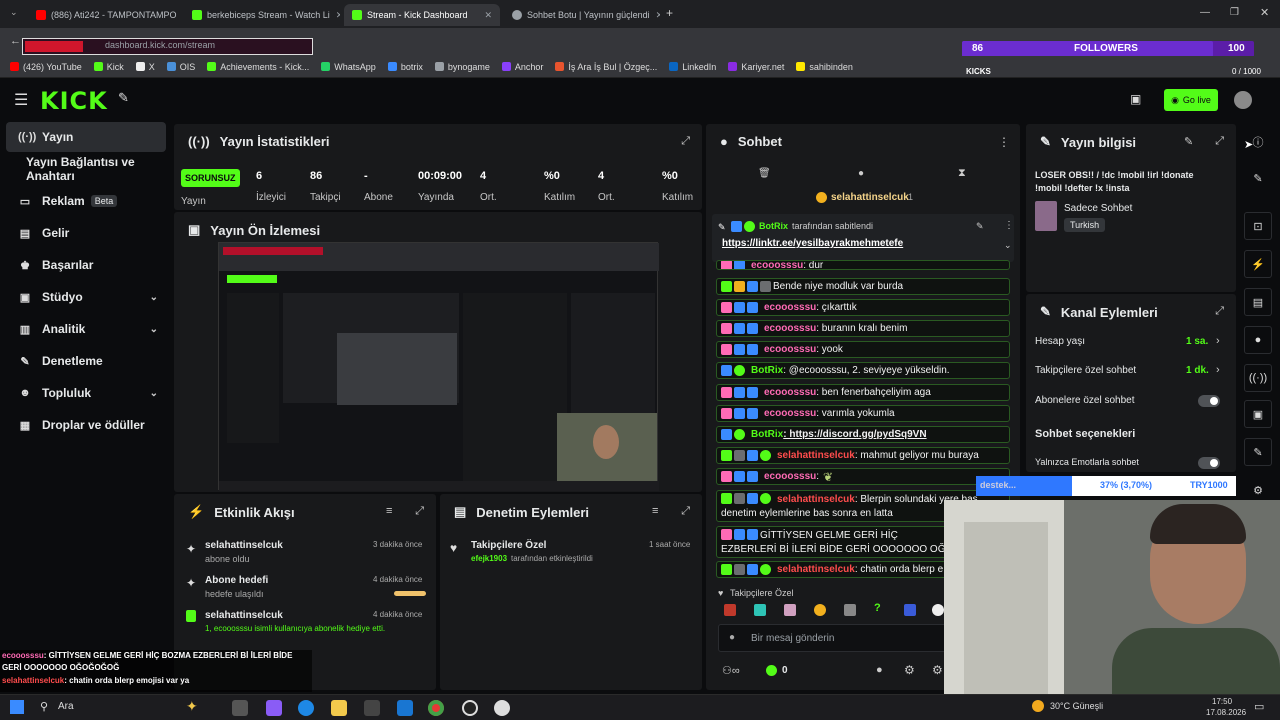 This screenshot has height=720, width=1280. What do you see at coordinates (262, 15) in the screenshot?
I see `tab-berkebiceps: berkebiceps Stream - Watch Li ✕` at bounding box center [262, 15].